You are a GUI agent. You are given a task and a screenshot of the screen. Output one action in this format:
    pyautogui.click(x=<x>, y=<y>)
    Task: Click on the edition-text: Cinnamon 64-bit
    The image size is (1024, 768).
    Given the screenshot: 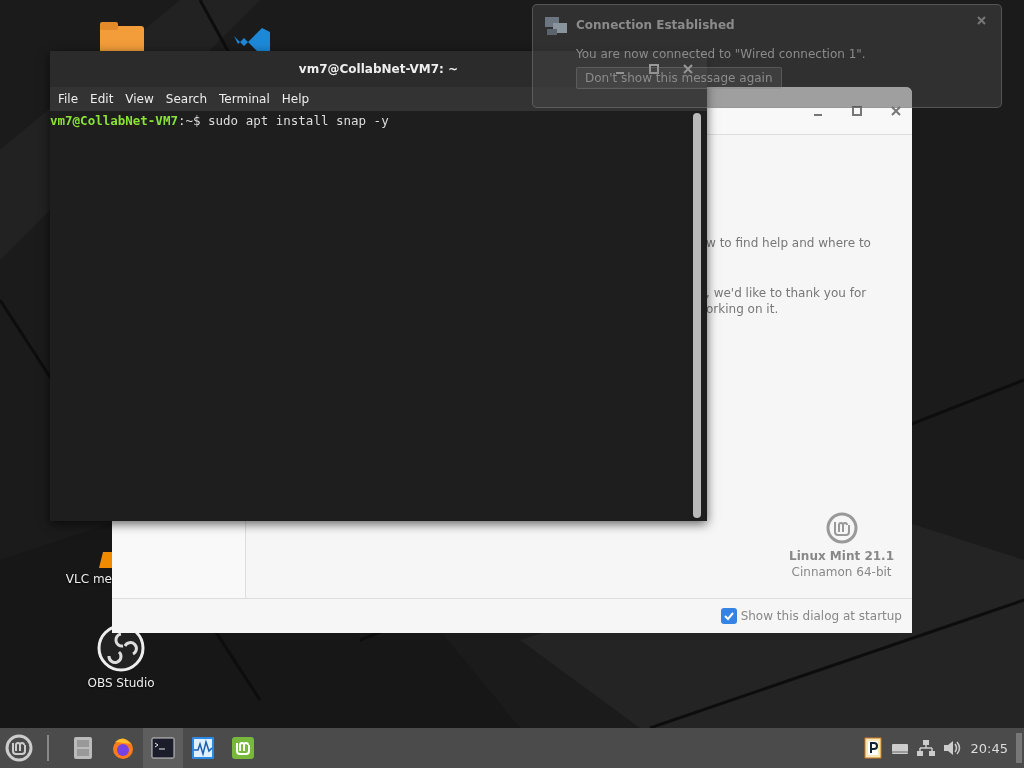 What is the action you would take?
    pyautogui.click(x=841, y=572)
    